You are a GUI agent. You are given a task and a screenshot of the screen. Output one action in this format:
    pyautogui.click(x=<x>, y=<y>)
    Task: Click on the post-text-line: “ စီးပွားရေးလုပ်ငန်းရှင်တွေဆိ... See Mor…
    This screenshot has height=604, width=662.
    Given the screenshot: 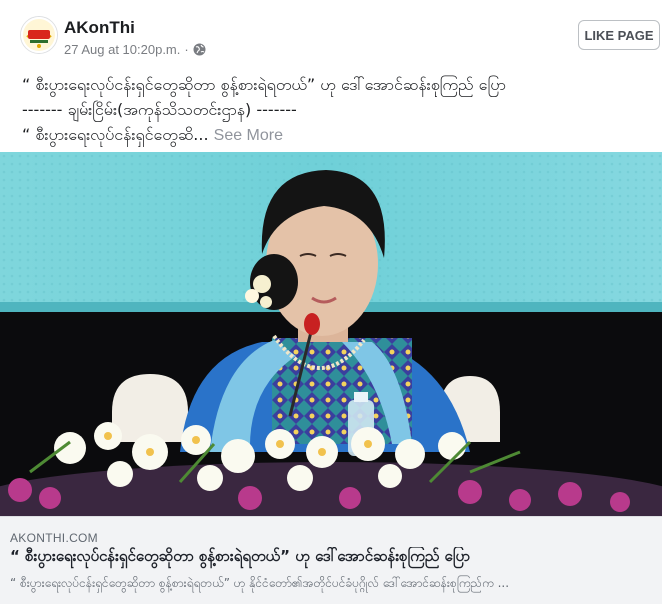 What is the action you would take?
    pyautogui.click(x=337, y=135)
    